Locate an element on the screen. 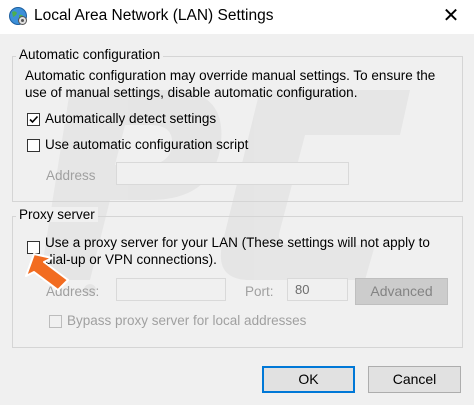 Image resolution: width=474 pixels, height=405 pixels. proxy-port-input: 80 is located at coordinates (317, 289).